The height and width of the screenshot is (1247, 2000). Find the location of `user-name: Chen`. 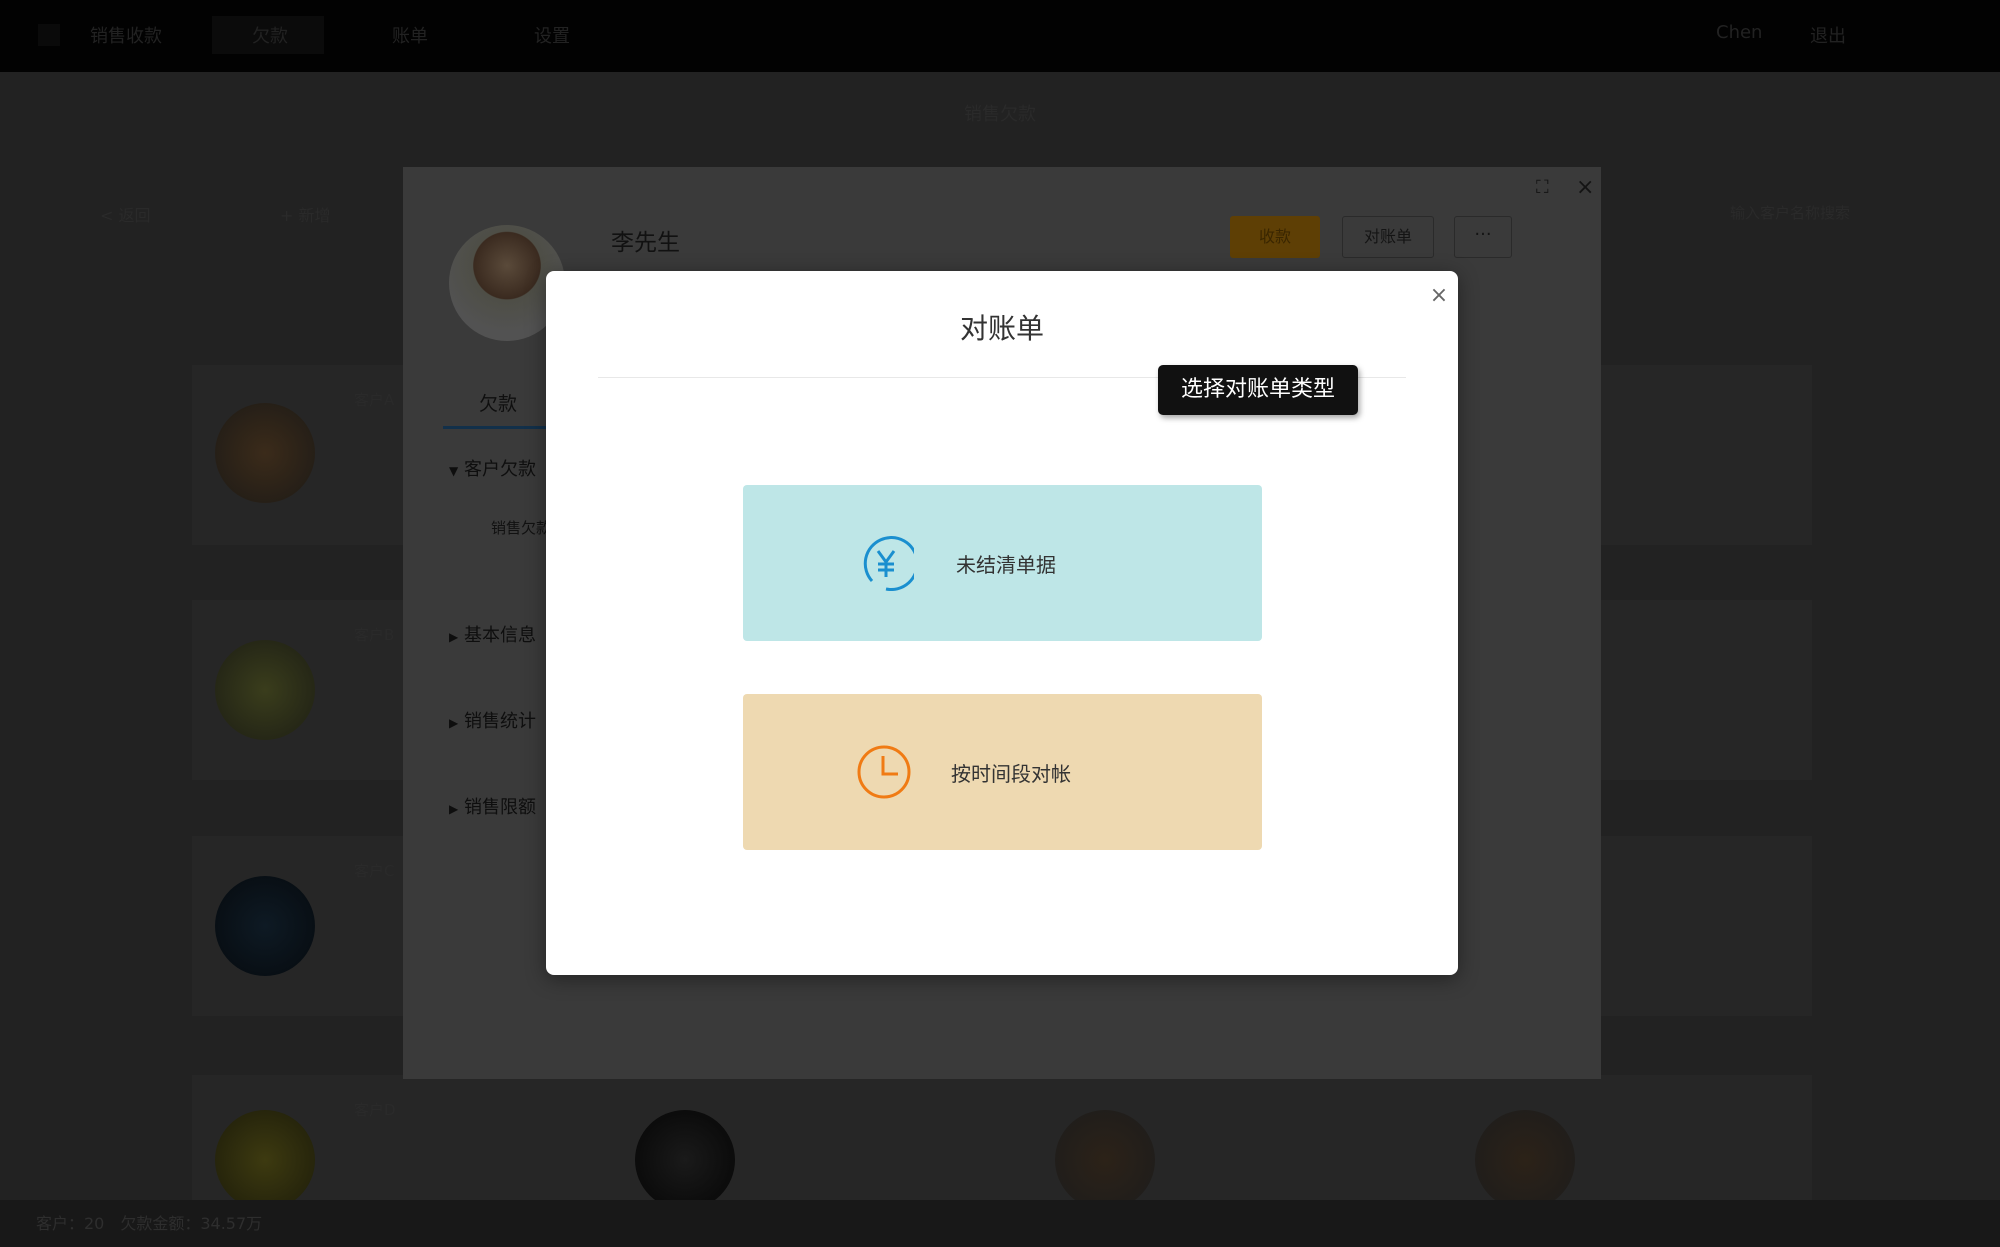

user-name: Chen is located at coordinates (1739, 32).